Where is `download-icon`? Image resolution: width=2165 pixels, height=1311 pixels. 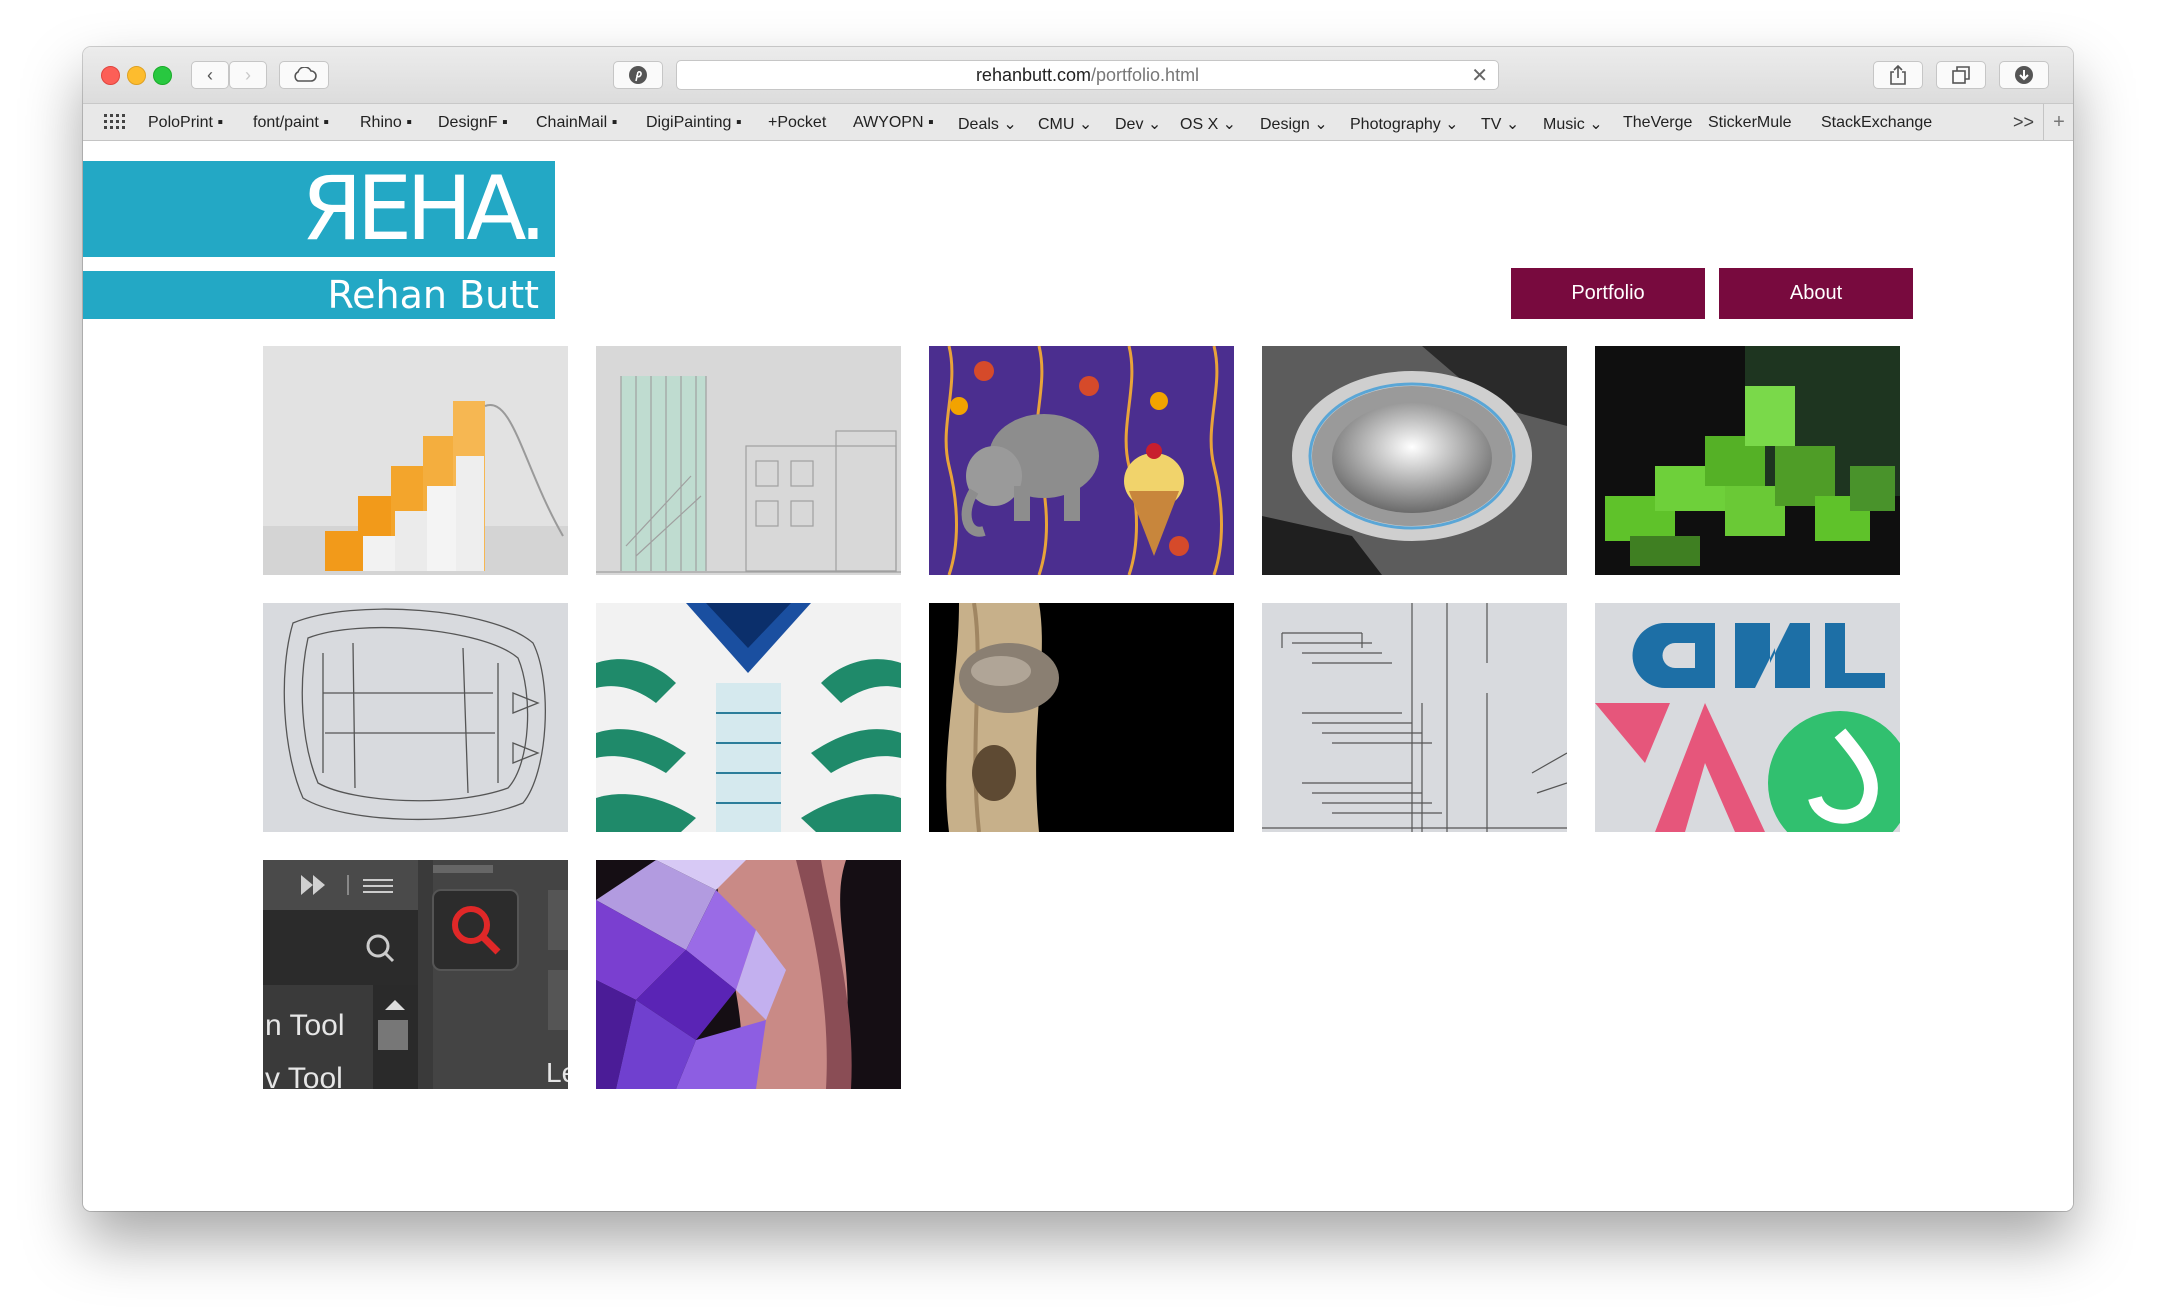
download-icon is located at coordinates (2024, 75).